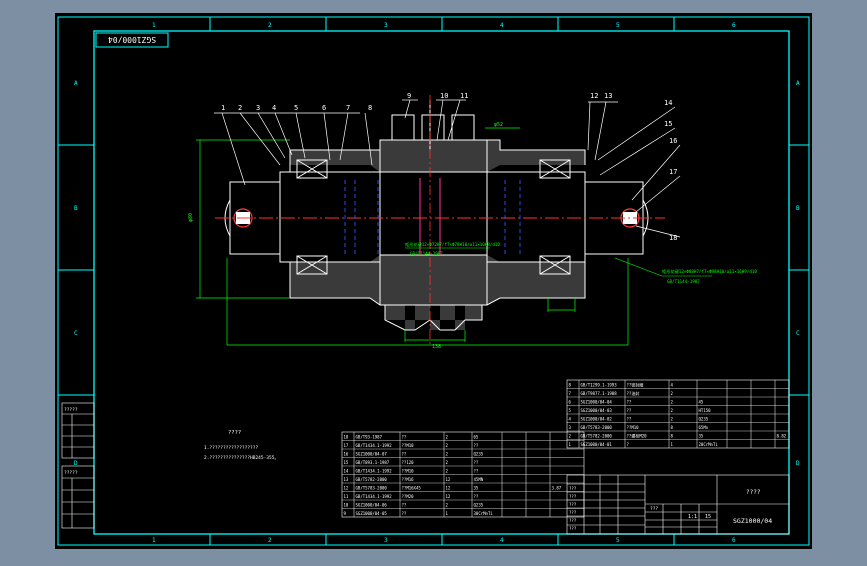 Image resolution: width=867 pixels, height=566 pixels. Describe the element at coordinates (76, 333) in the screenshot. I see `zone-row-left-label: C` at that location.